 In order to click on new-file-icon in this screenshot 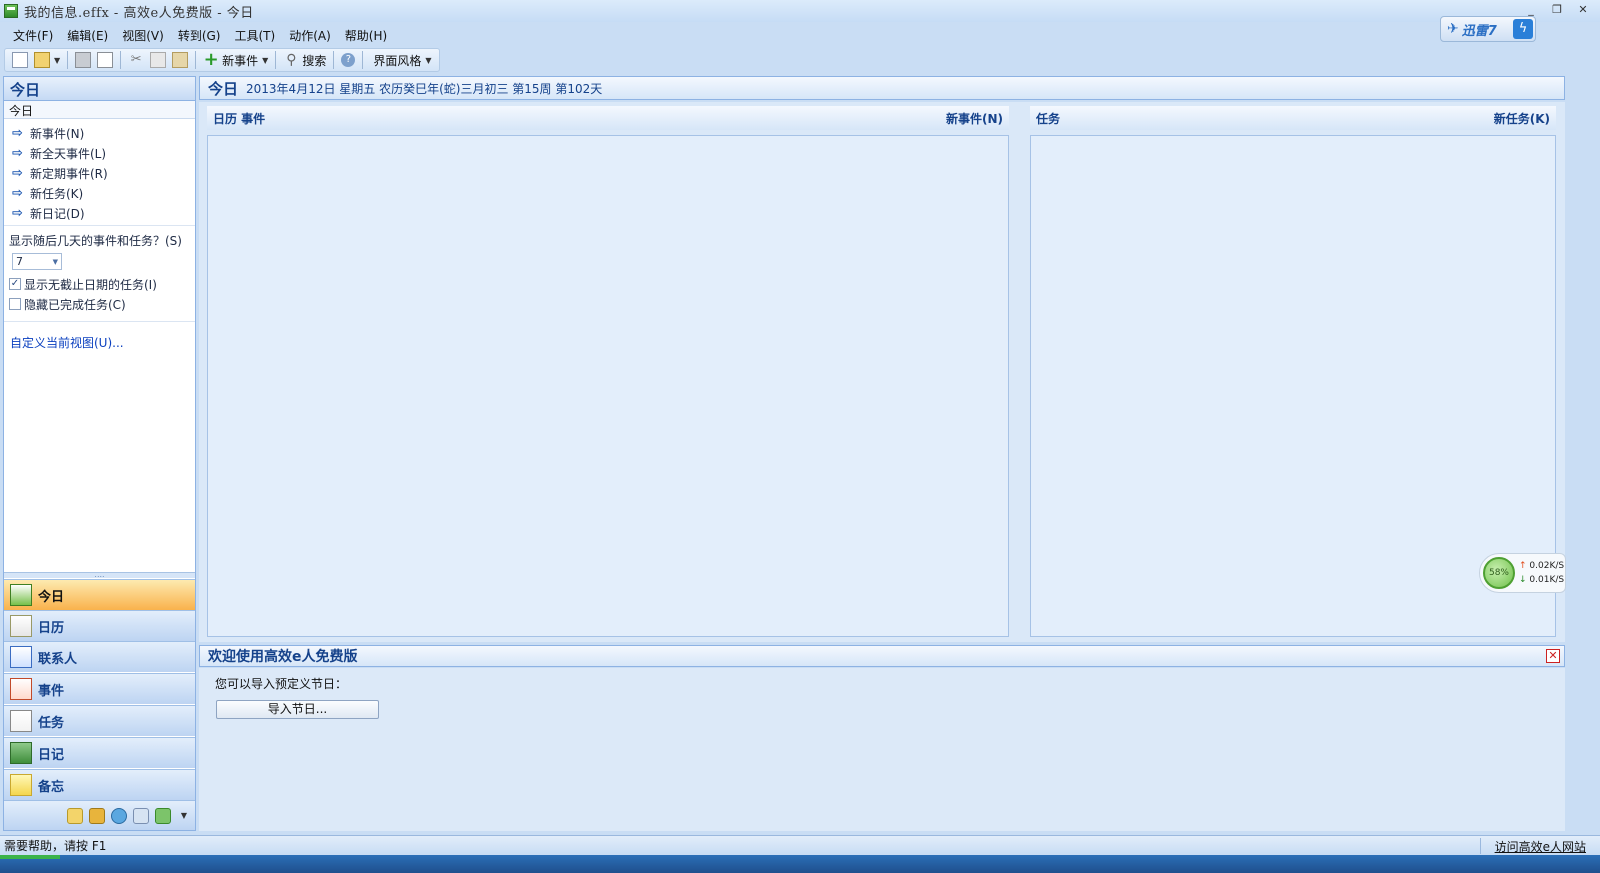, I will do `click(20, 60)`.